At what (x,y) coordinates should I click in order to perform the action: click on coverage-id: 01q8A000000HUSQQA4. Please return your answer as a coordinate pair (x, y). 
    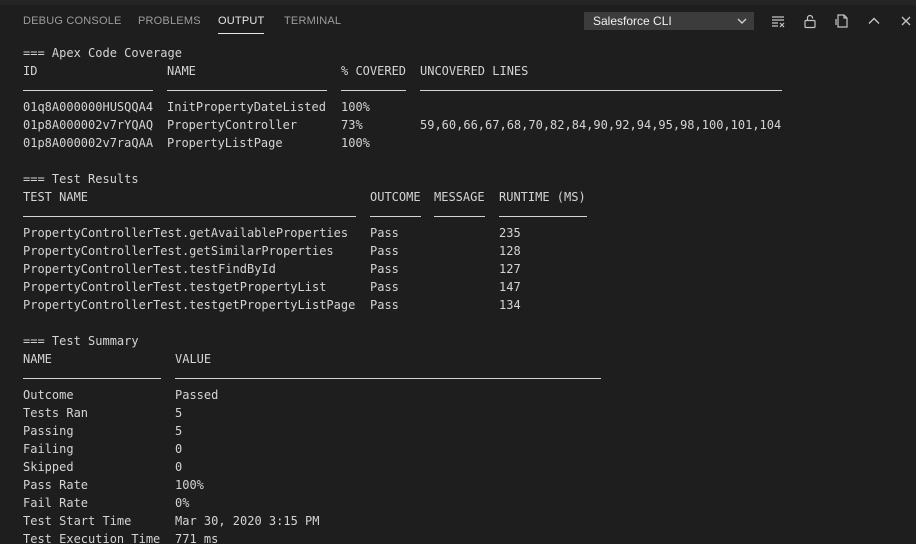
    Looking at the image, I should click on (88, 107).